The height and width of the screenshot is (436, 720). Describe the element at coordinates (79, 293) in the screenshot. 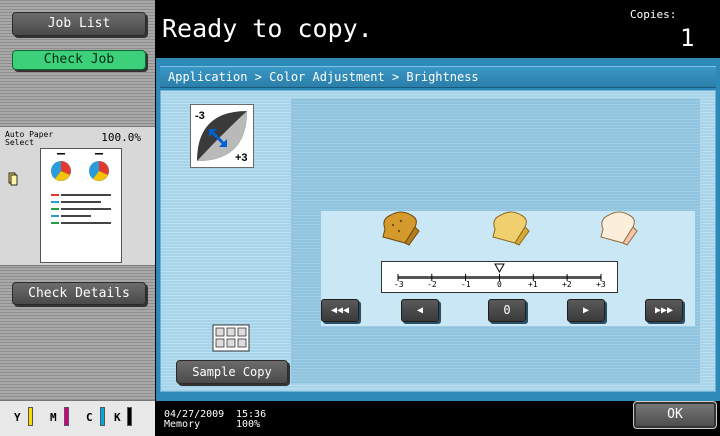

I see `check-details-button: Check Details` at that location.